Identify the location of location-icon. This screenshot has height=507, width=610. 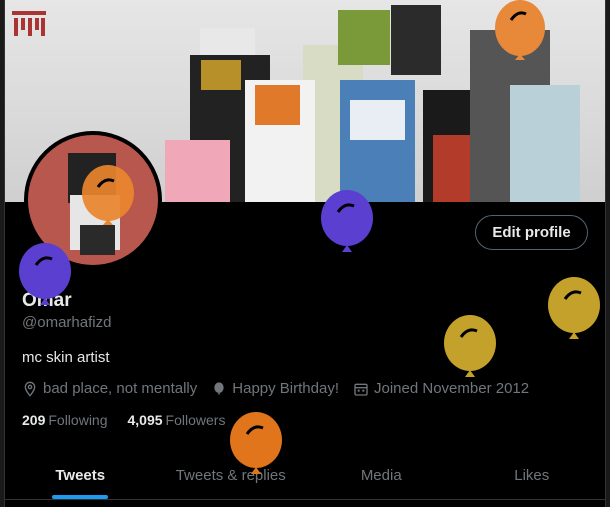
(30, 389).